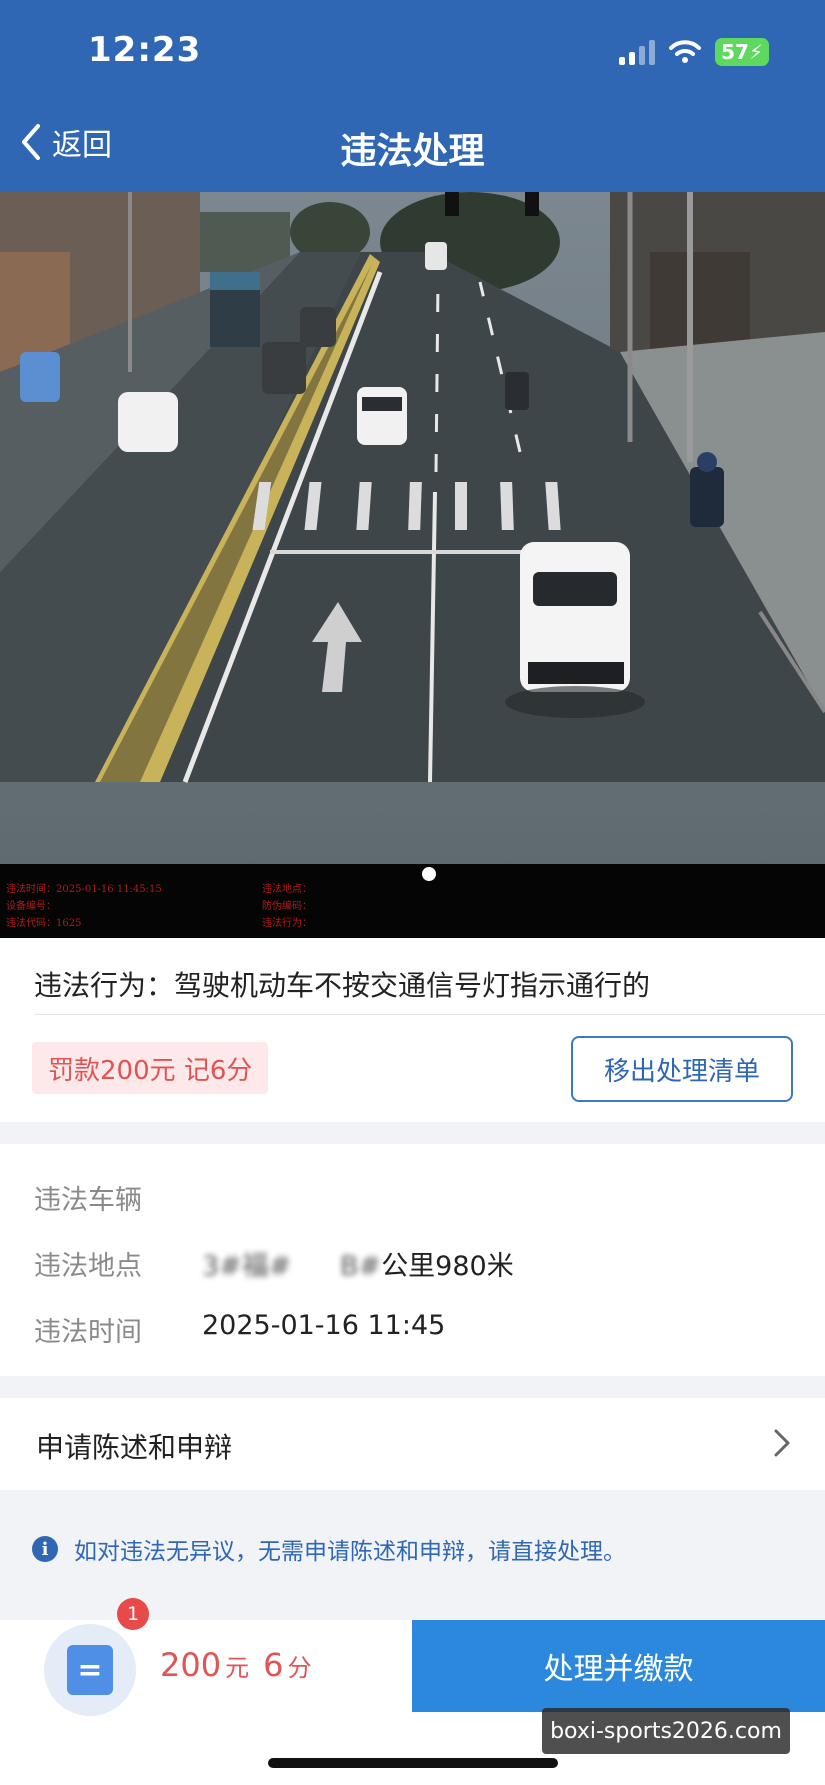 The width and height of the screenshot is (825, 1785). I want to click on violation-card: 违法行为：驾驶机动车不按交通信号灯指示通行的 罚款200元 记6分 移出处理清单, so click(412, 1030).